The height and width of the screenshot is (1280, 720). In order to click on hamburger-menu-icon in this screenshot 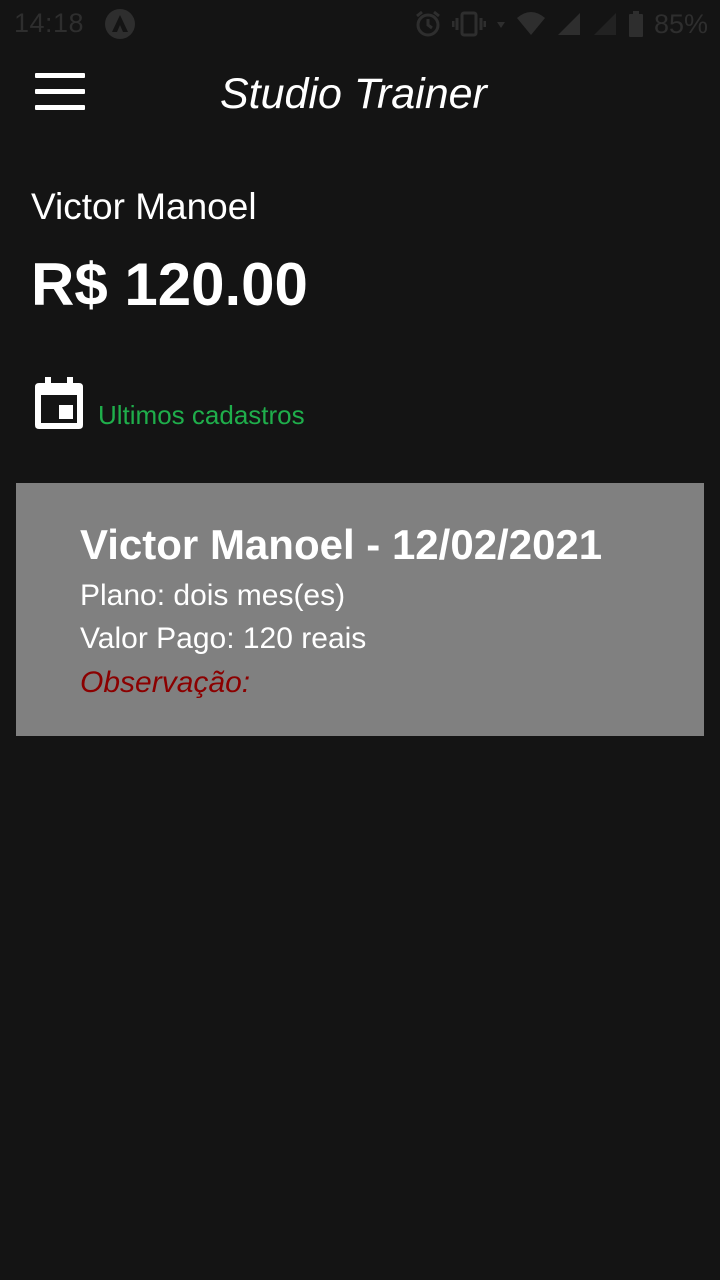, I will do `click(60, 92)`.